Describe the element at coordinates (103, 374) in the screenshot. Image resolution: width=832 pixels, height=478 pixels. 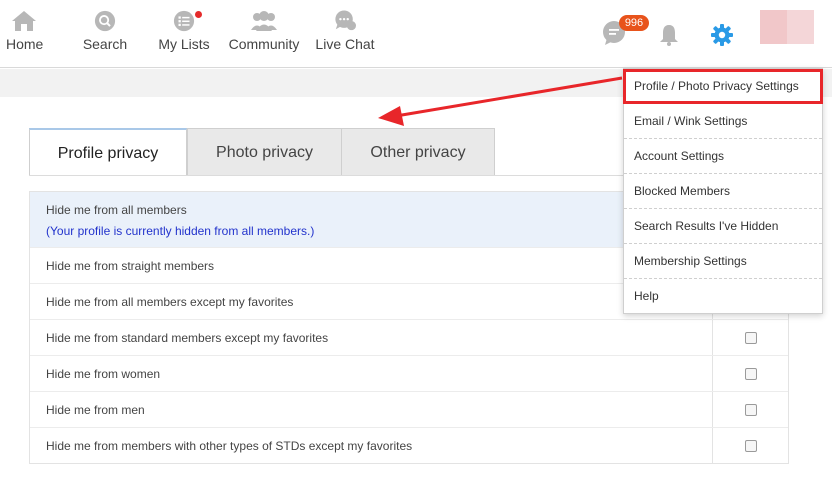
I see `privacy-row-label: Hide me from women` at that location.